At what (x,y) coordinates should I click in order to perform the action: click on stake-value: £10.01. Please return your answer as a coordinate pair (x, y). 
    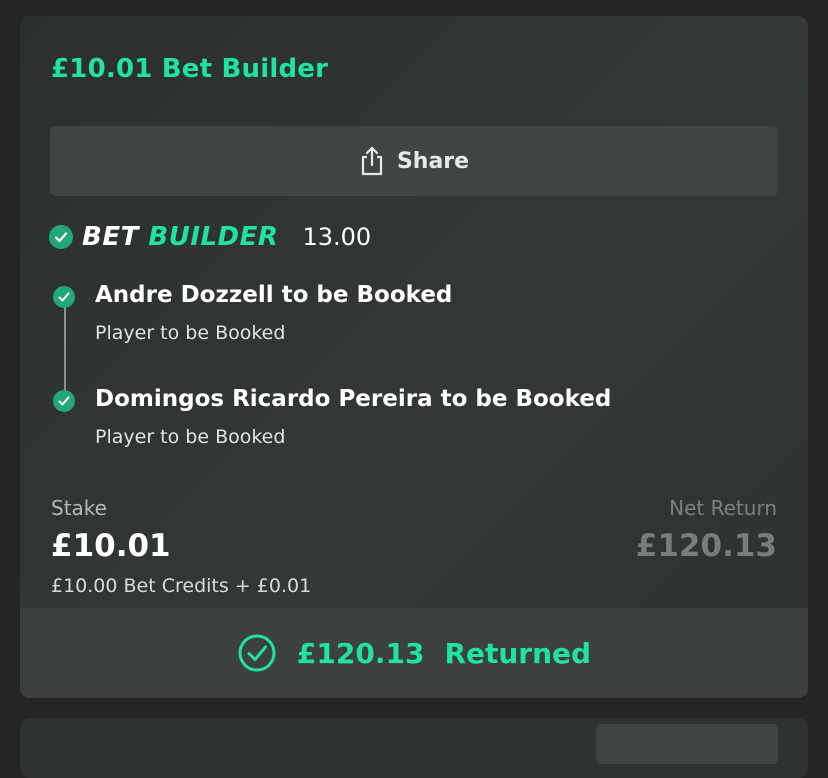
    Looking at the image, I should click on (111, 546).